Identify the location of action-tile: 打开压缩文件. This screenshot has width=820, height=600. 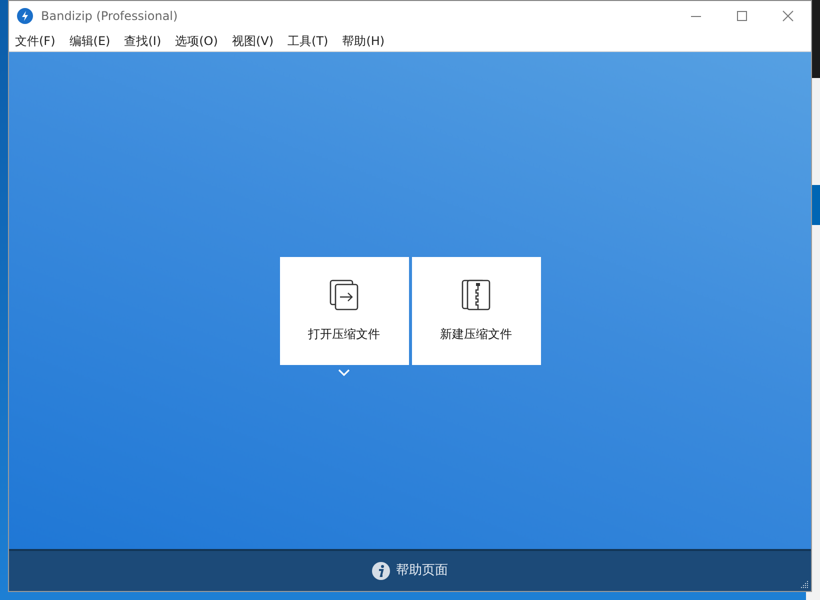
(344, 311).